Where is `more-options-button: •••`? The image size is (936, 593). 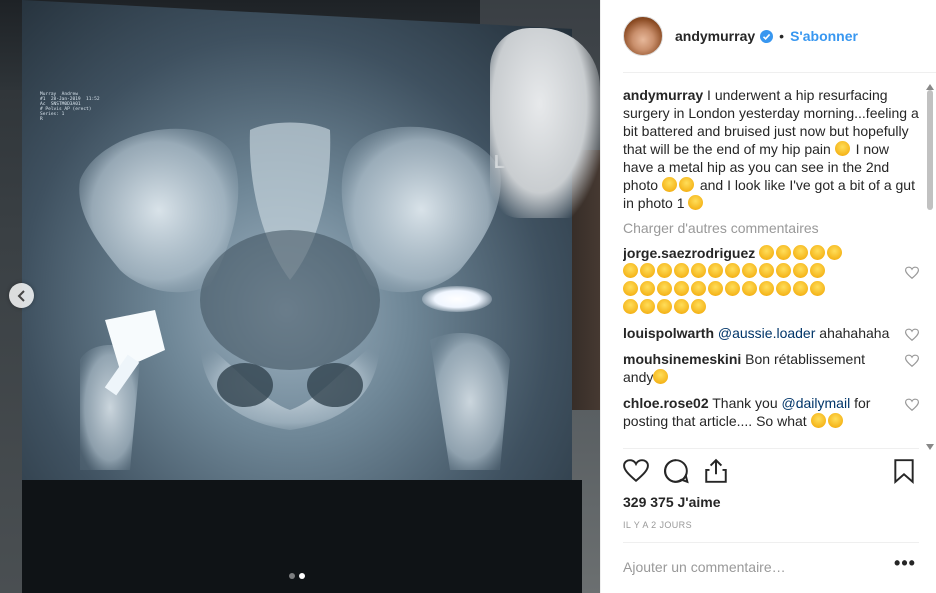 more-options-button: ••• is located at coordinates (905, 566).